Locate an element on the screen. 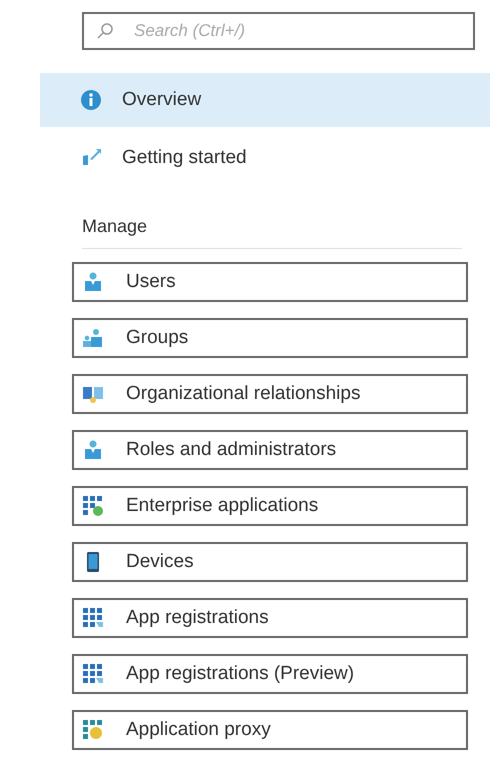 The width and height of the screenshot is (496, 760). nav-item: Roles and administrators is located at coordinates (270, 450).